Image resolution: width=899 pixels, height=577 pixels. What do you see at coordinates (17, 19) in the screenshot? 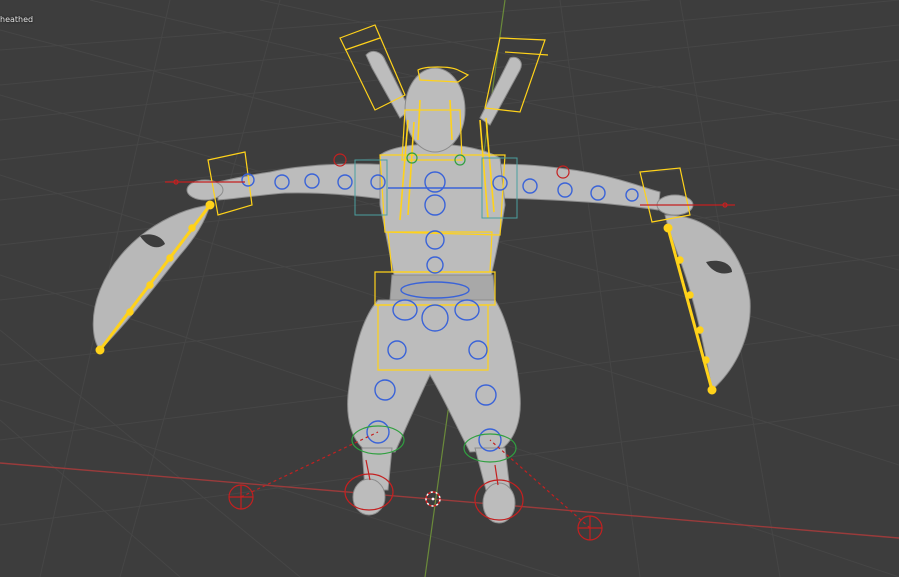
I see `object-name-label: heathed` at bounding box center [17, 19].